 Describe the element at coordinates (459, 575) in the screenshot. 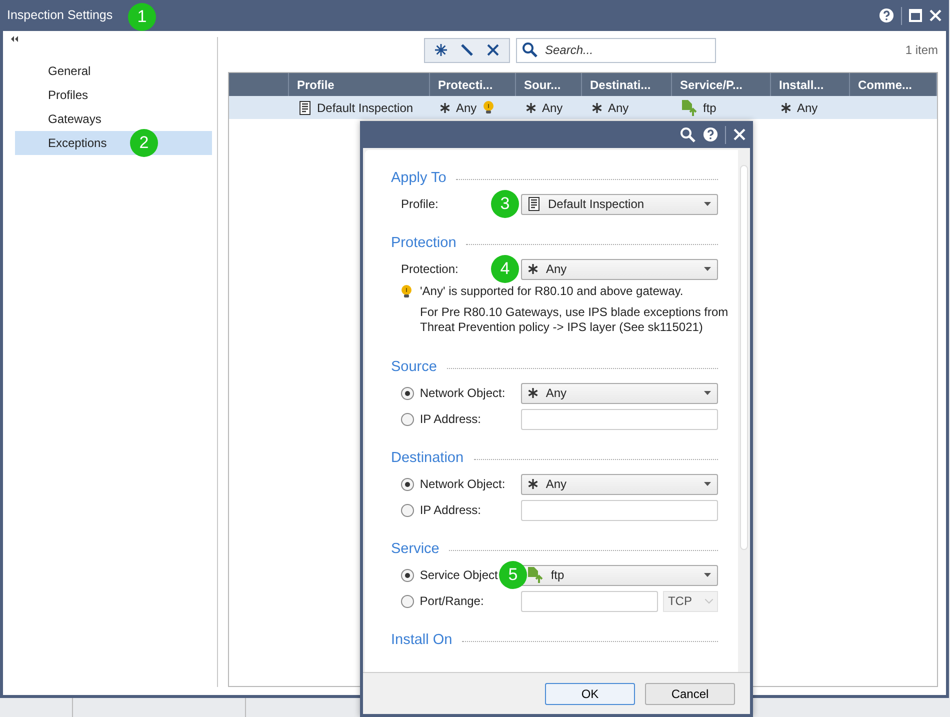

I see `radio-label: Service Object` at that location.